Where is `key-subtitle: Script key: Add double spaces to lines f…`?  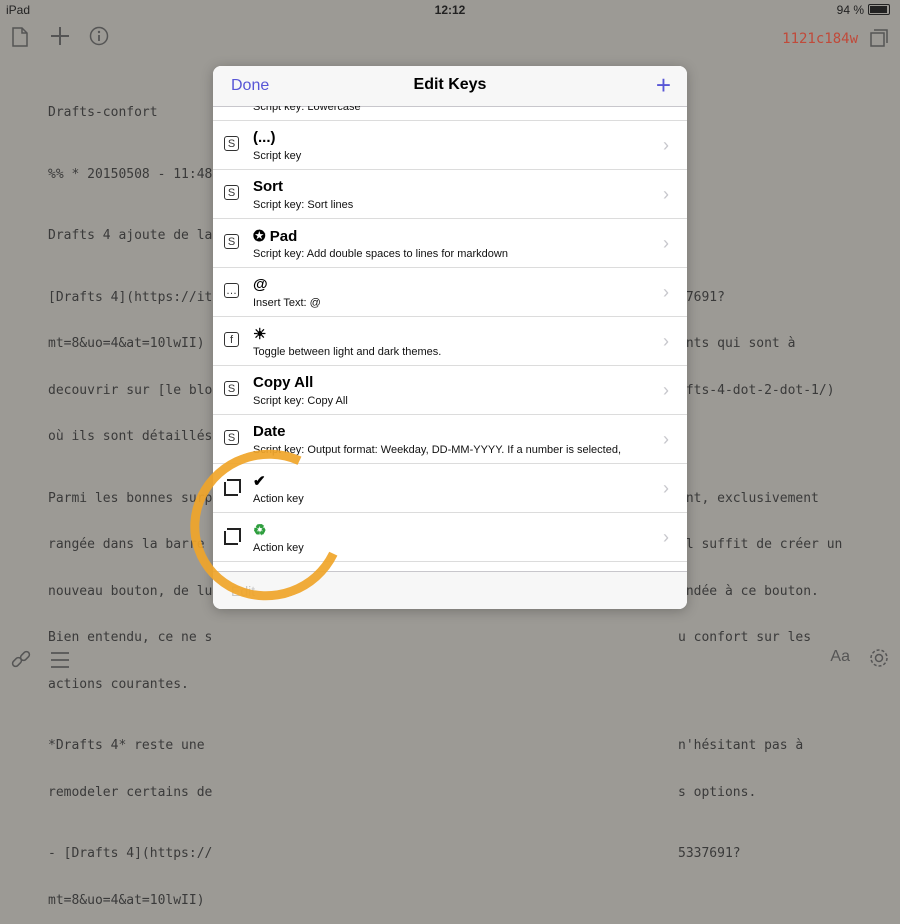 key-subtitle: Script key: Add double spaces to lines f… is located at coordinates (380, 254).